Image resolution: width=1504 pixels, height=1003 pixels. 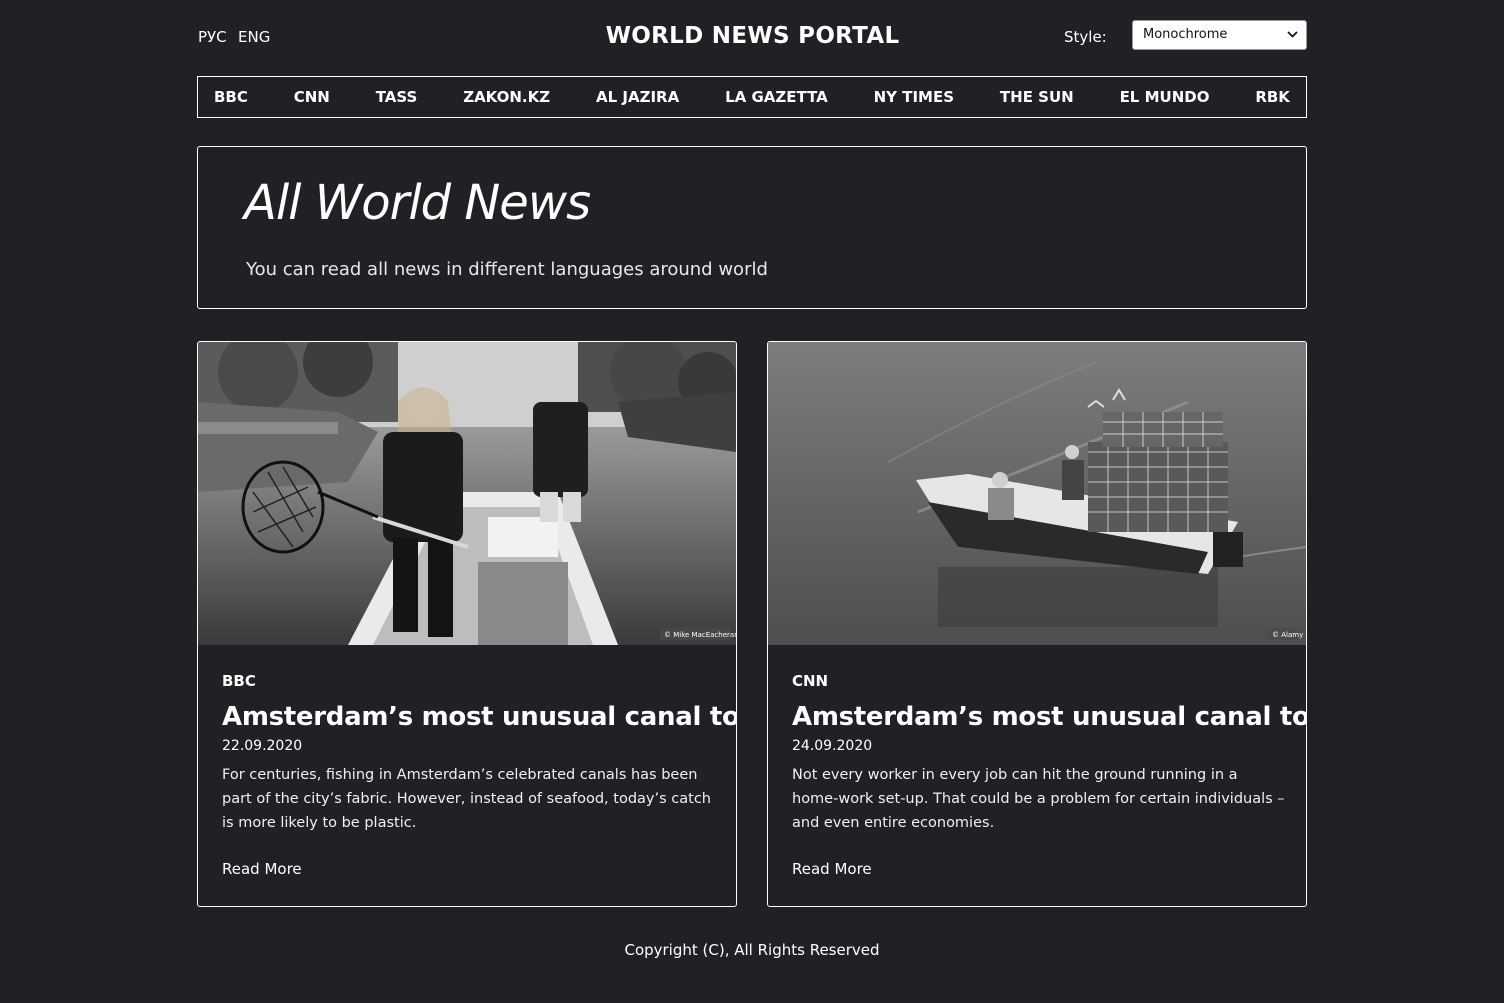 What do you see at coordinates (752, 950) in the screenshot?
I see `footer-copyright: Copyright (C), All Rights Reserved` at bounding box center [752, 950].